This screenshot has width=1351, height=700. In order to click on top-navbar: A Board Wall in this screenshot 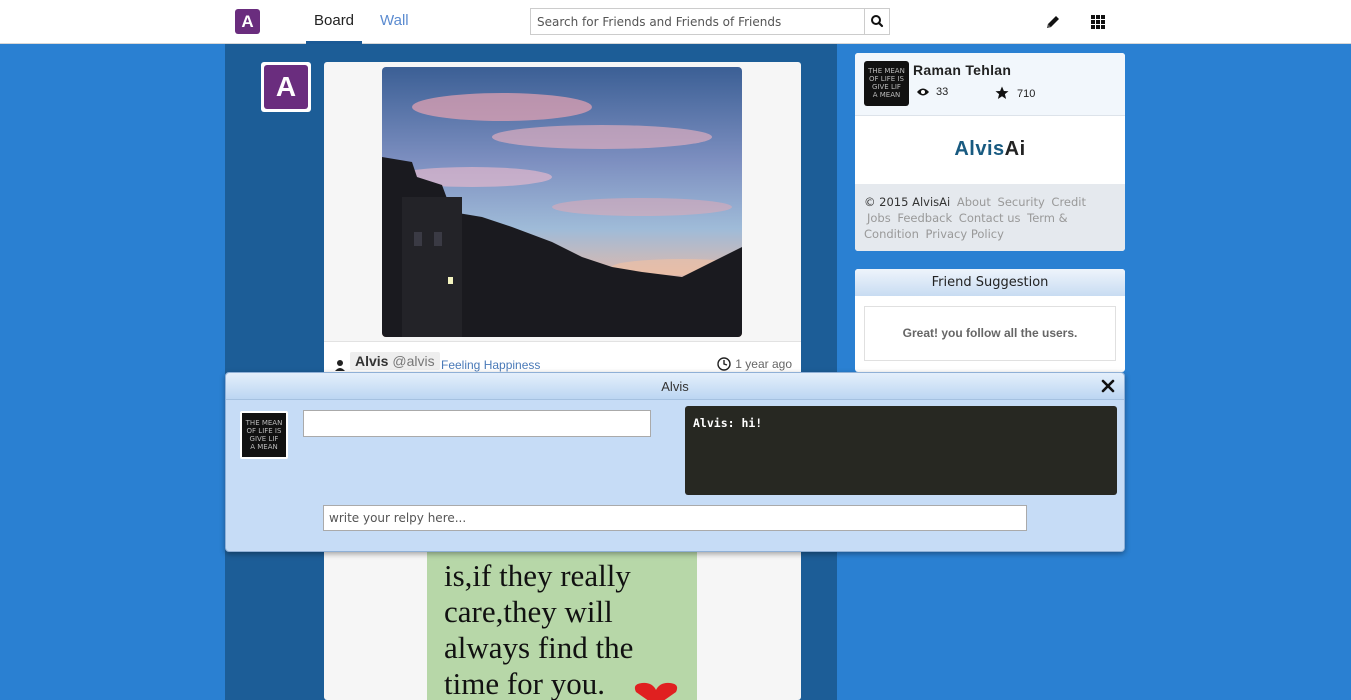, I will do `click(675, 22)`.